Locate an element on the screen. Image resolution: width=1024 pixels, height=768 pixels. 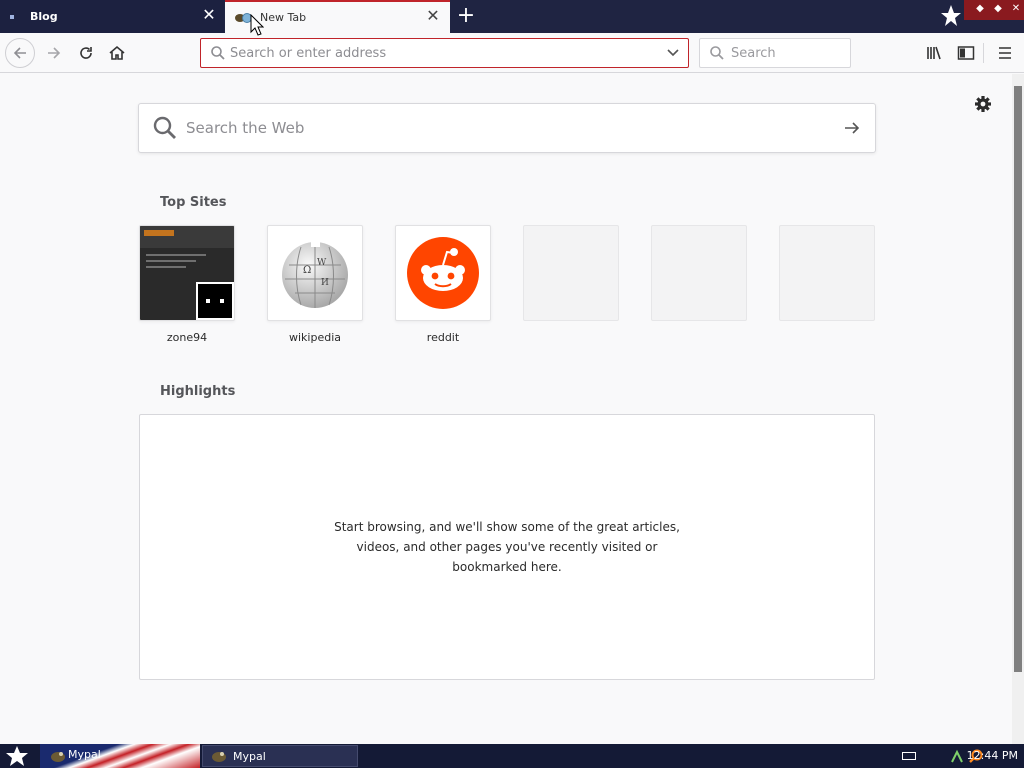
library-button is located at coordinates (934, 53).